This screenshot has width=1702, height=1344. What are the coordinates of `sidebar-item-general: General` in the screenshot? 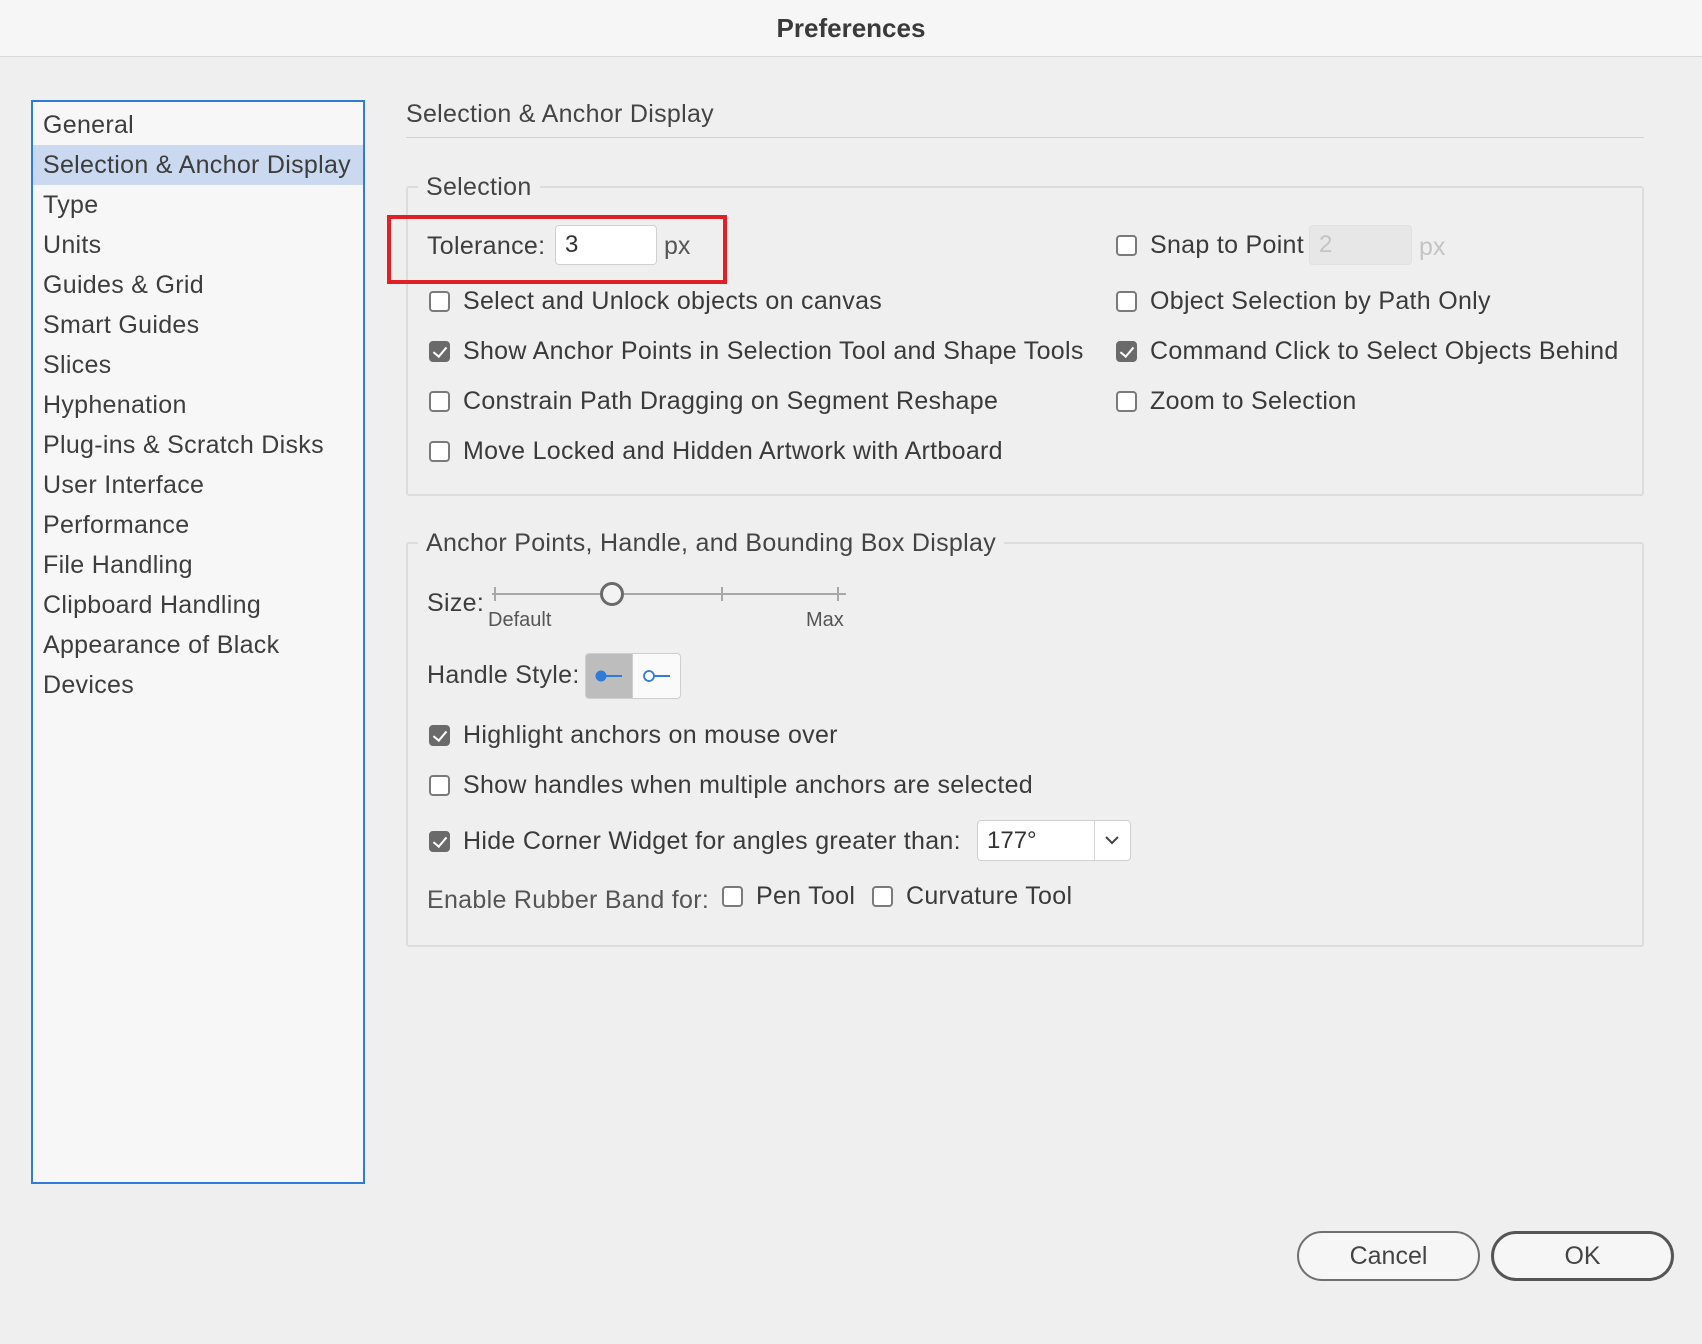 It's located at (198, 125).